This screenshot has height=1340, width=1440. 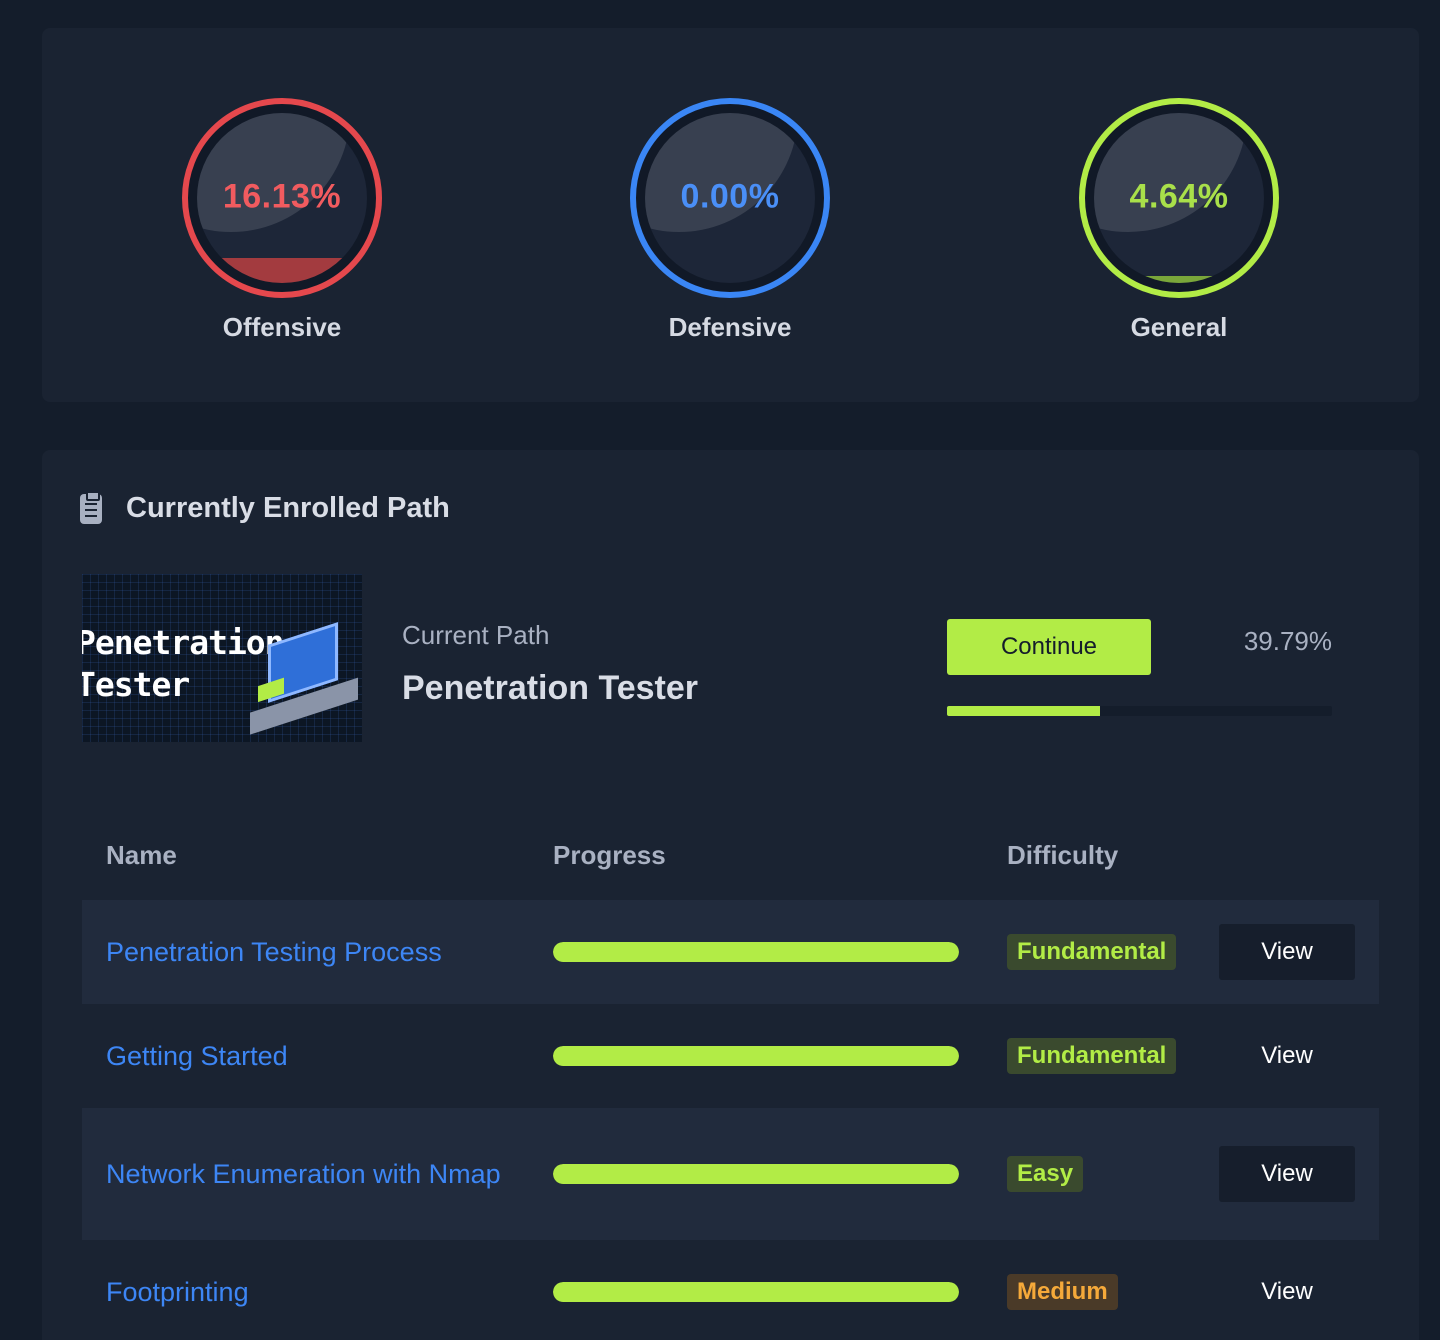 I want to click on path-thumbnail: Penetration Tester, so click(x=222, y=658).